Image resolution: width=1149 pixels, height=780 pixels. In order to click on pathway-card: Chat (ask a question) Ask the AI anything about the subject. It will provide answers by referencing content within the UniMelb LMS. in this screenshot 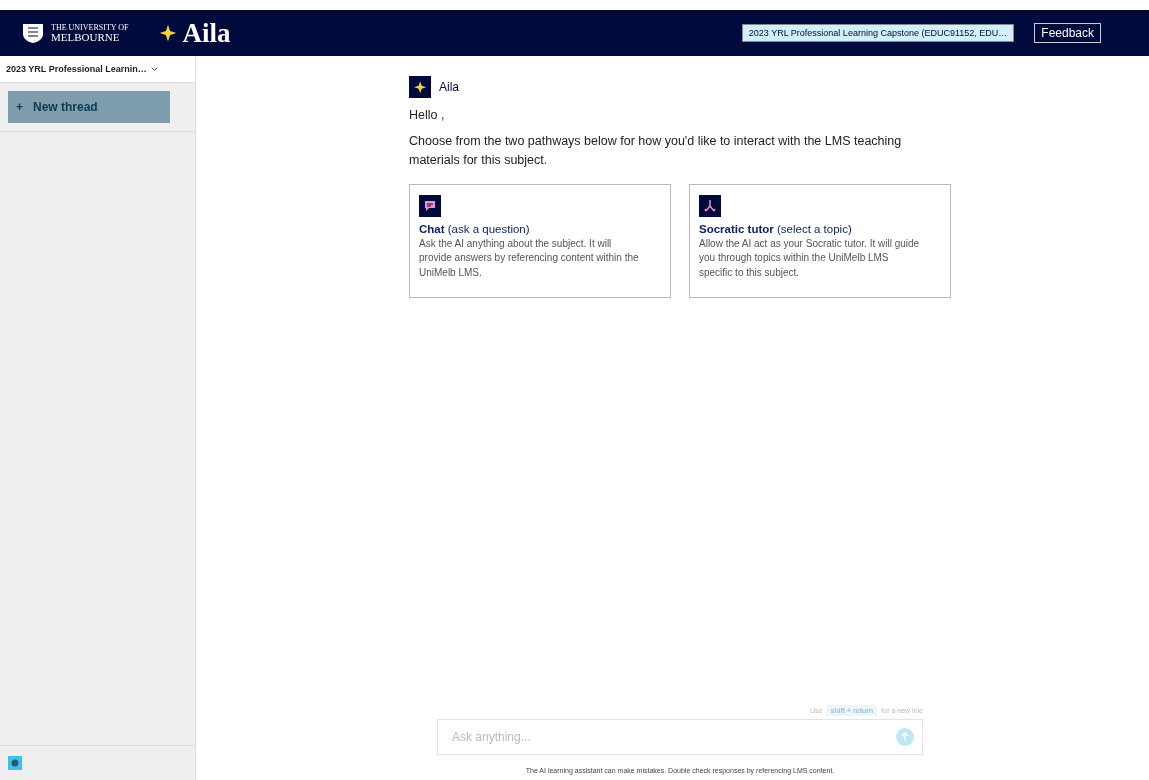, I will do `click(540, 240)`.